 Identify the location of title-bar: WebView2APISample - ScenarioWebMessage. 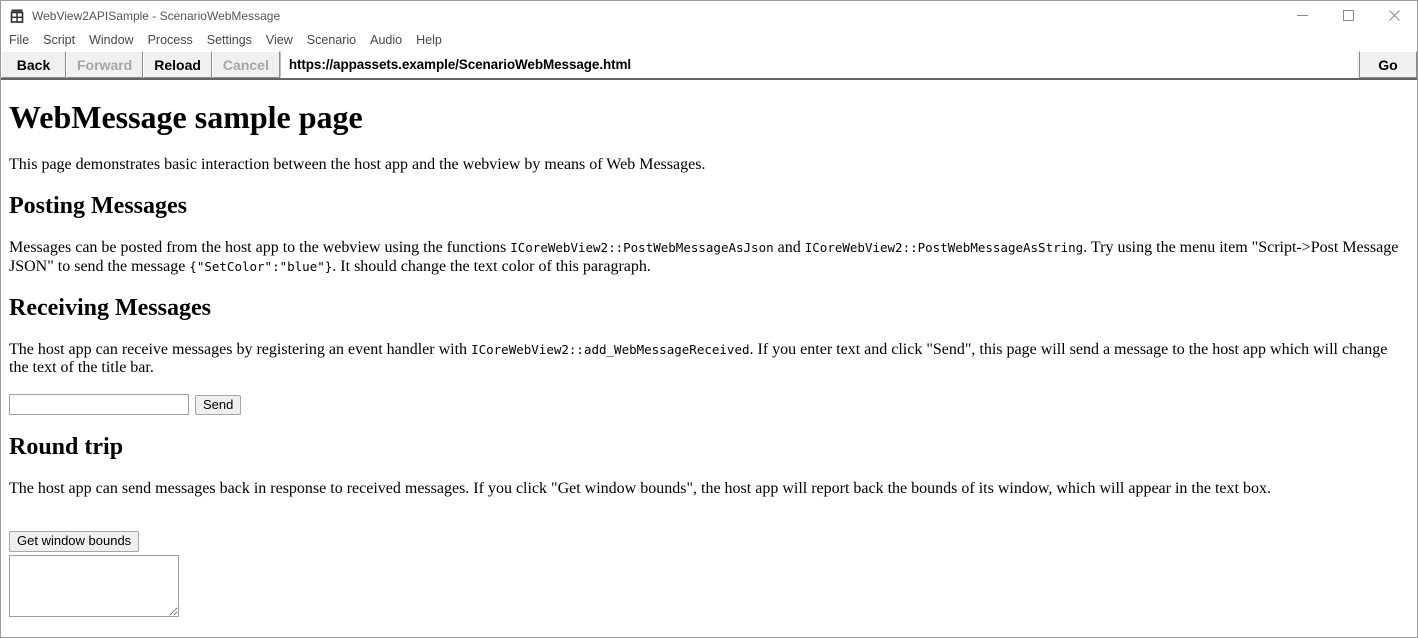
(709, 15).